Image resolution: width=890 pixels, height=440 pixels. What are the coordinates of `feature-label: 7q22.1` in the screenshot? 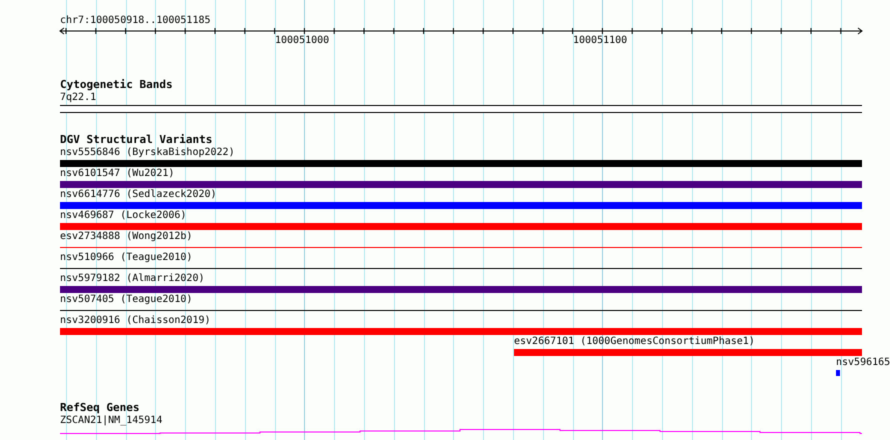 It's located at (78, 97).